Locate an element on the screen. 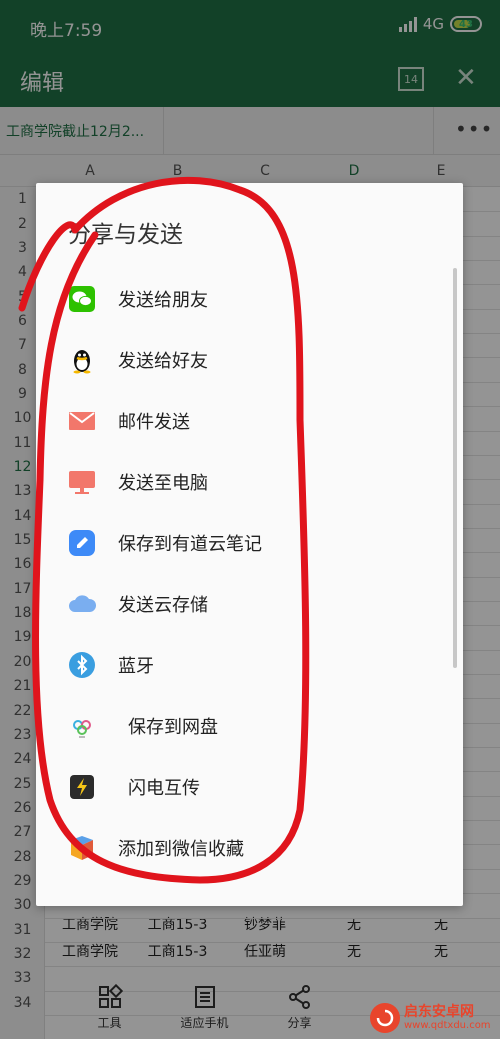 The image size is (500, 1039). lightning-icon is located at coordinates (82, 787).